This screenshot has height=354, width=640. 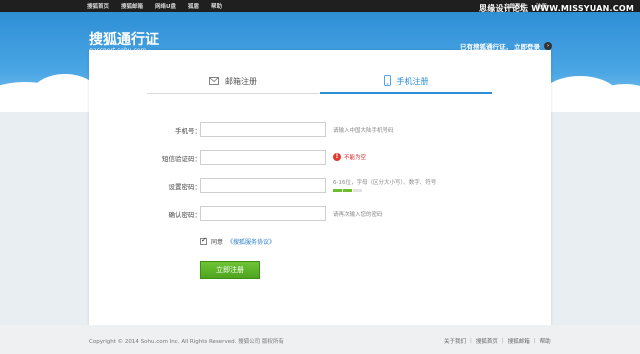 I want to click on password-row: 设置密码： 6-16位，字母（区分大小写）、数字、符号, so click(x=320, y=186).